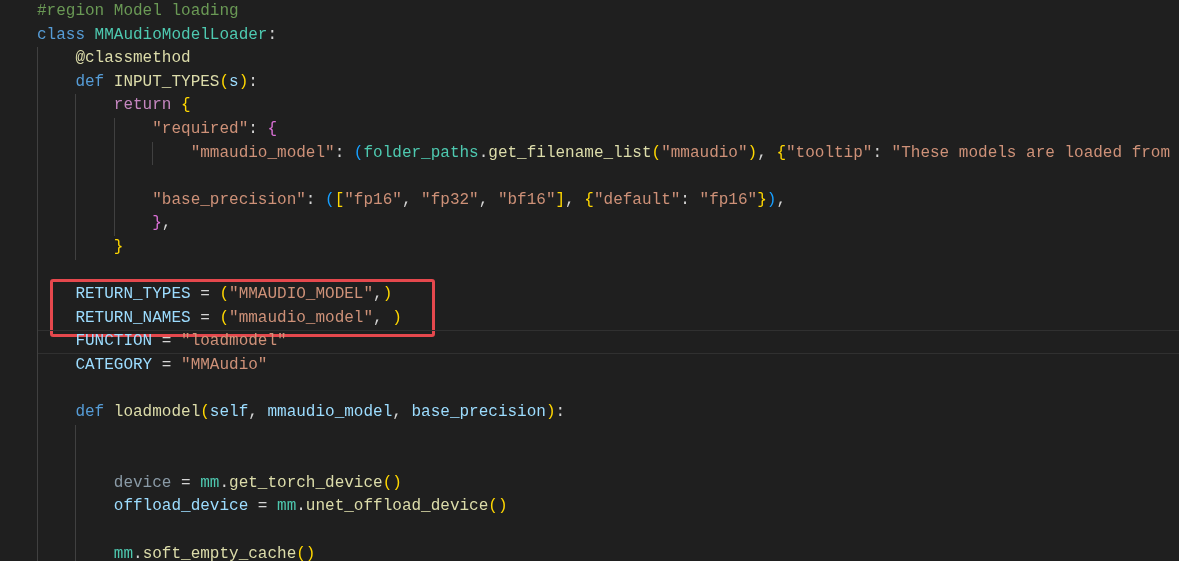 The image size is (1179, 561). What do you see at coordinates (118, 247) in the screenshot?
I see `code-line: }` at bounding box center [118, 247].